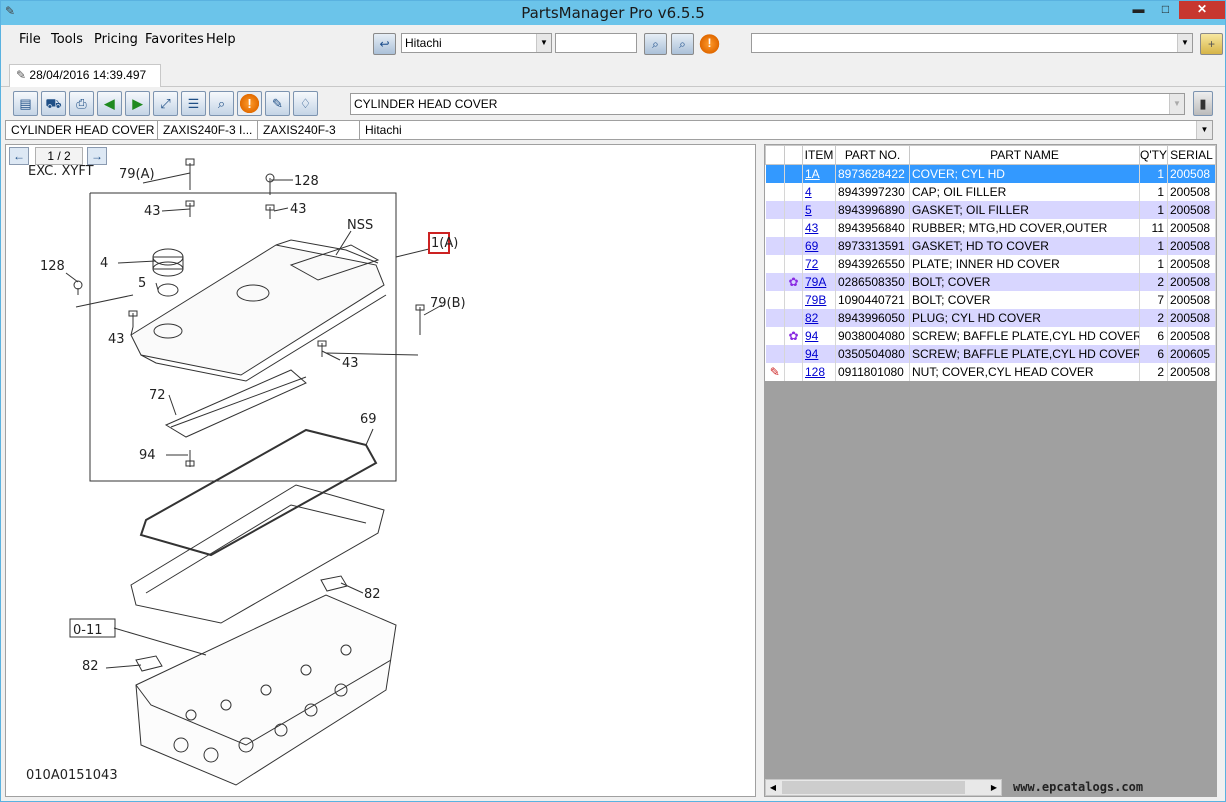 The image size is (1226, 802). What do you see at coordinates (174, 39) in the screenshot?
I see `menu-favorites: Favorites` at bounding box center [174, 39].